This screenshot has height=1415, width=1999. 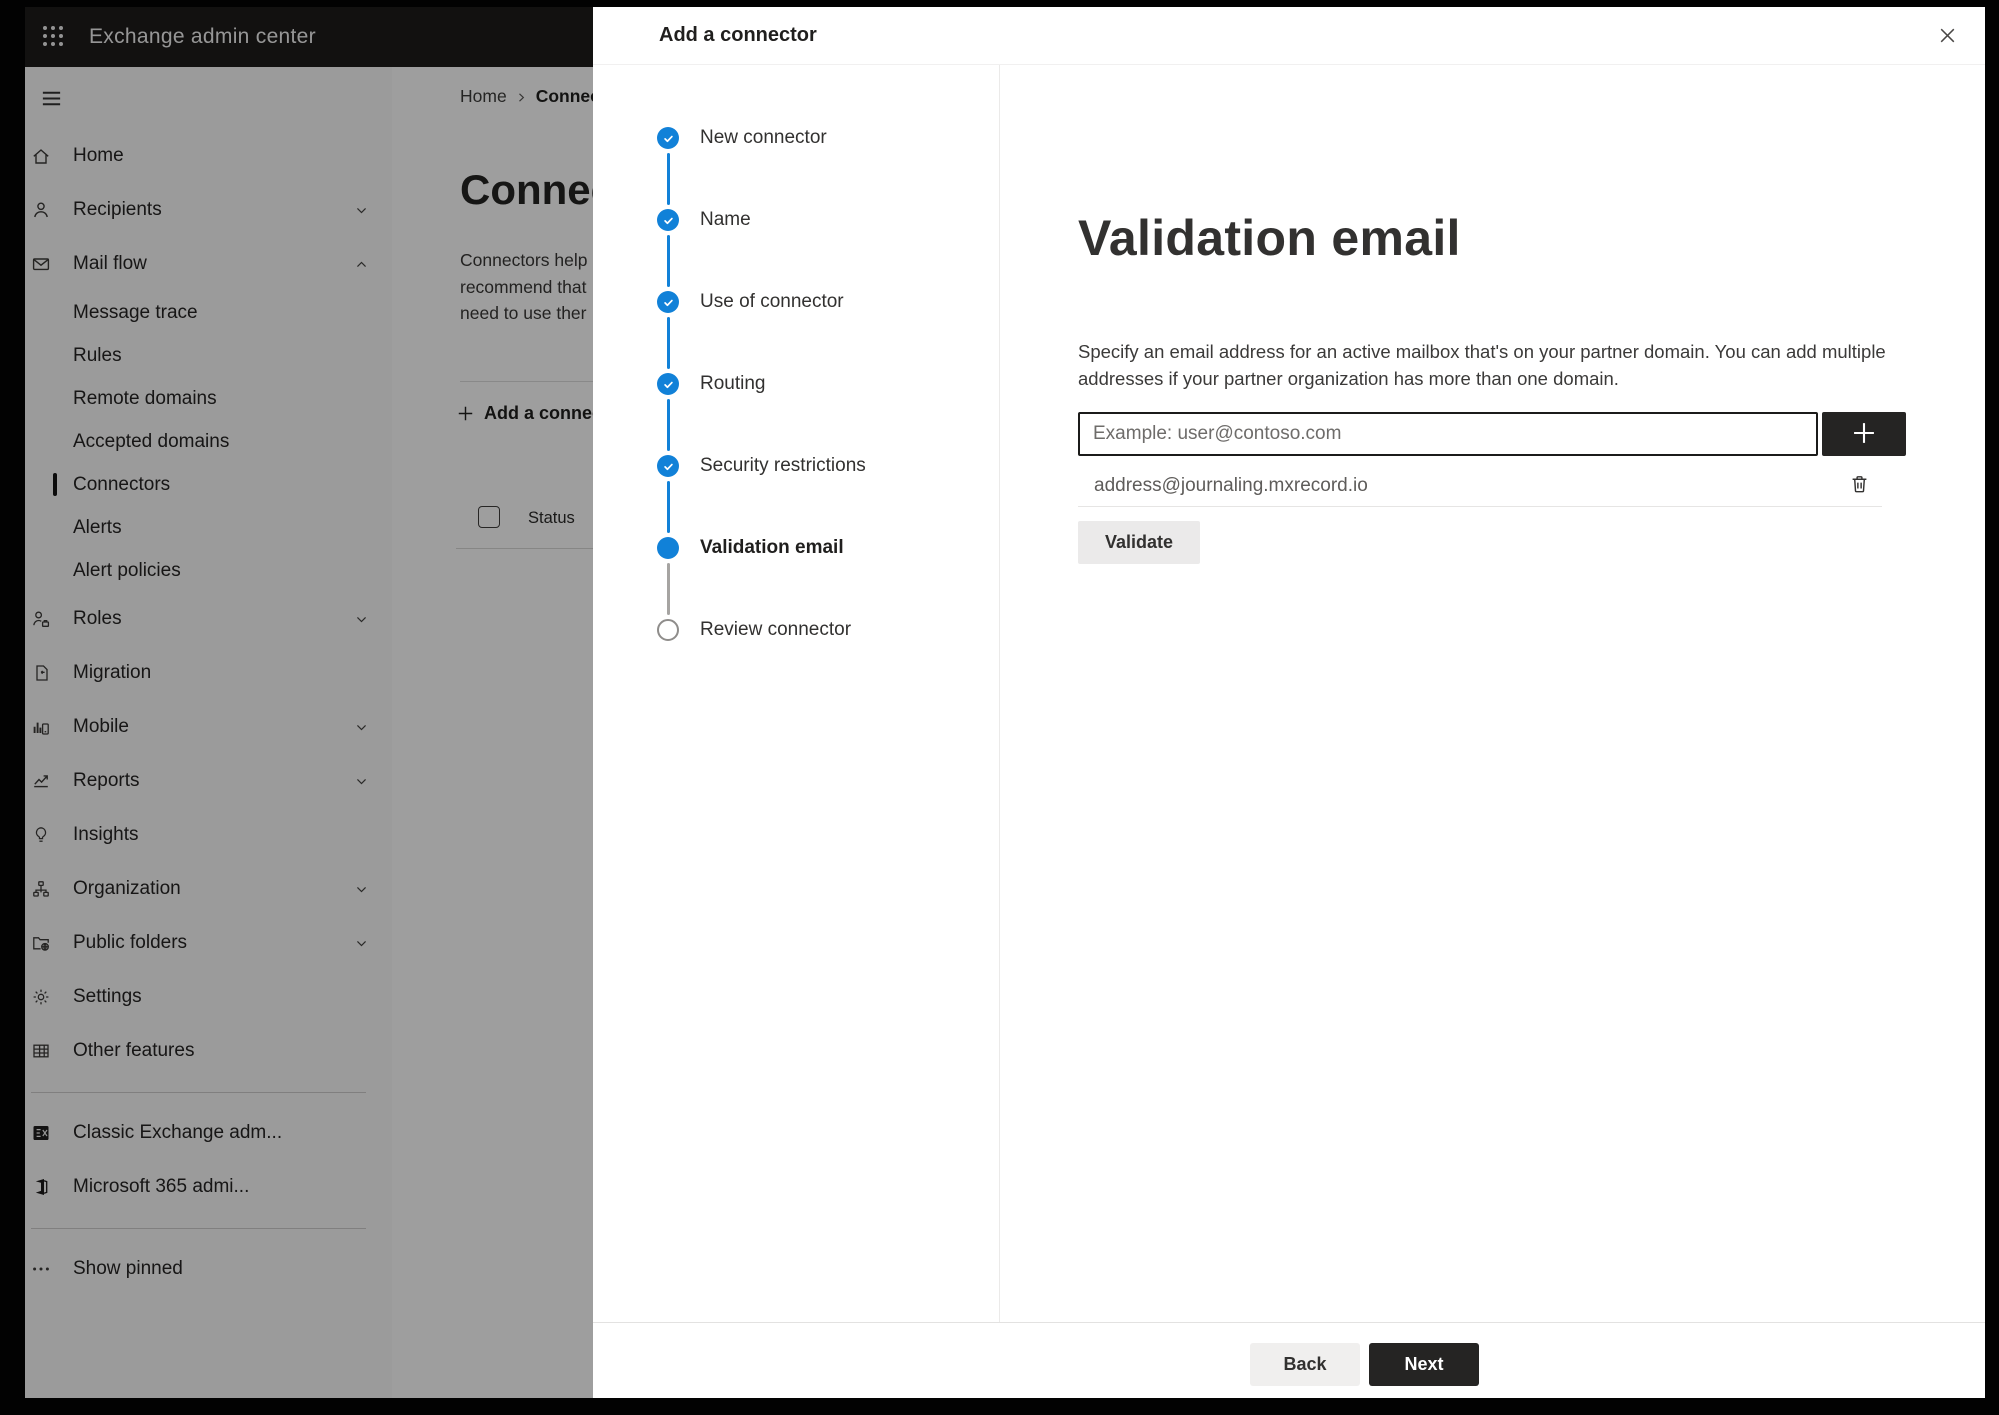 I want to click on wizard-step-validation-email: Validation email, so click(x=750, y=548).